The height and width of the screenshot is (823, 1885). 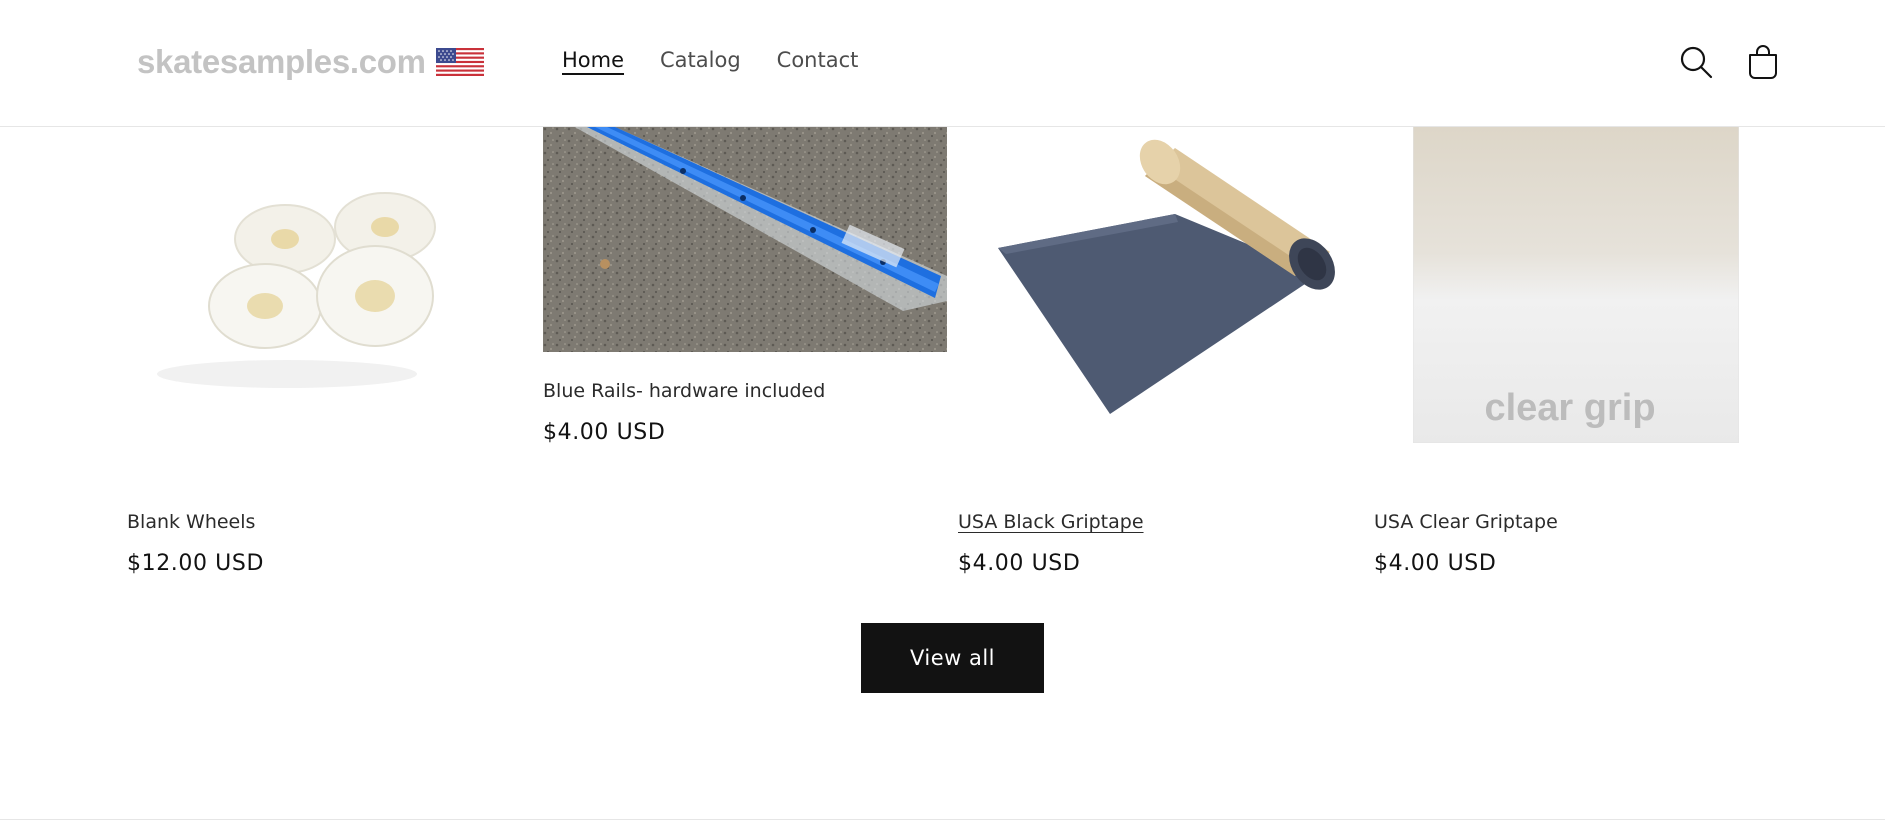 I want to click on clear-griptape-image: clear grip, so click(x=1576, y=284).